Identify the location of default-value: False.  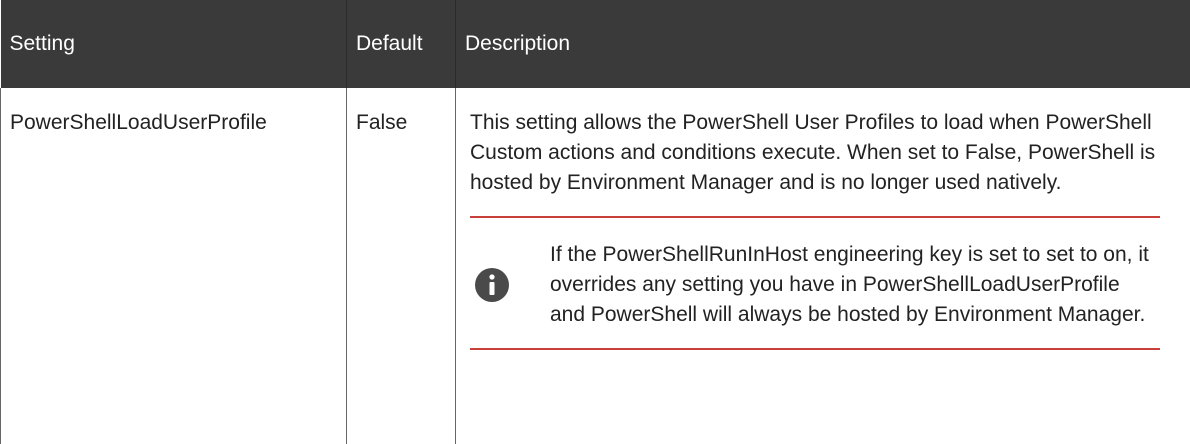
(382, 122).